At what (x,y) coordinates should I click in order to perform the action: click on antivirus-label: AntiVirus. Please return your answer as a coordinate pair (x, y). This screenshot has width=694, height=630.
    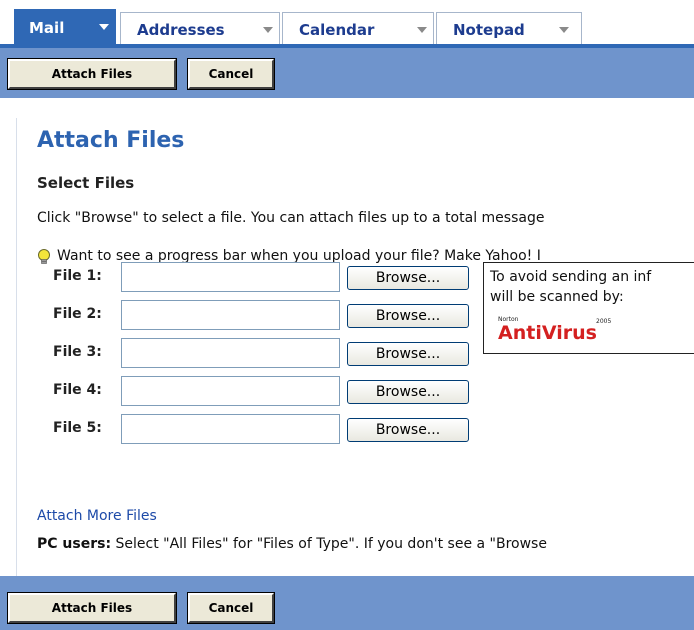
    Looking at the image, I should click on (547, 332).